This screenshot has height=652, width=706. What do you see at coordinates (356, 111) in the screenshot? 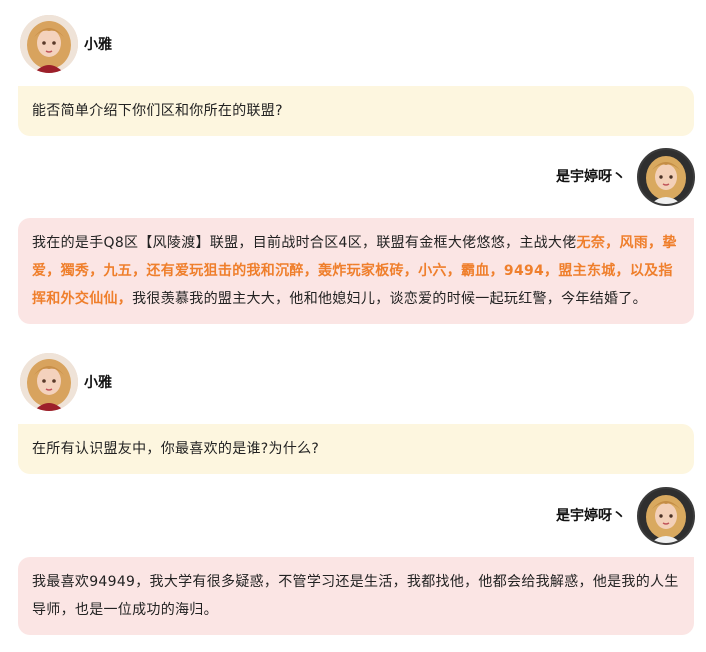
I see `question-bubble: 能否简单介绍下你们区和你所在的联盟?` at bounding box center [356, 111].